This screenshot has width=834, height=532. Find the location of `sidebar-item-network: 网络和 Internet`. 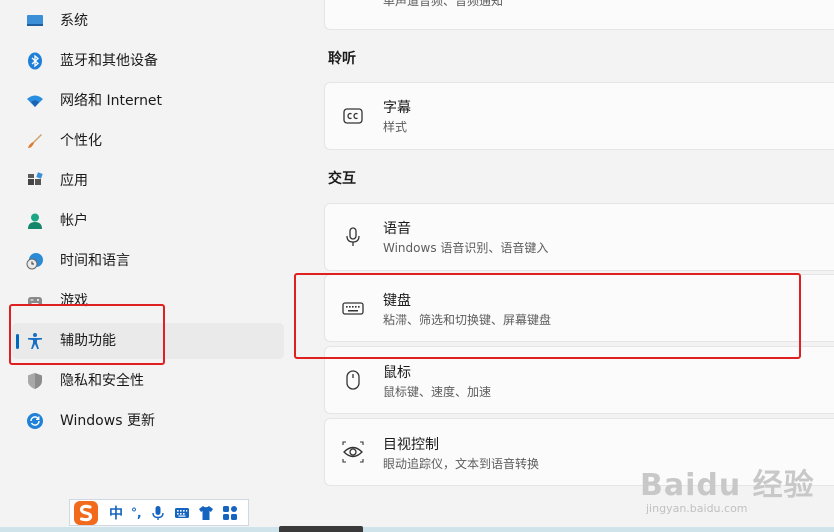

sidebar-item-network: 网络和 Internet is located at coordinates (148, 101).